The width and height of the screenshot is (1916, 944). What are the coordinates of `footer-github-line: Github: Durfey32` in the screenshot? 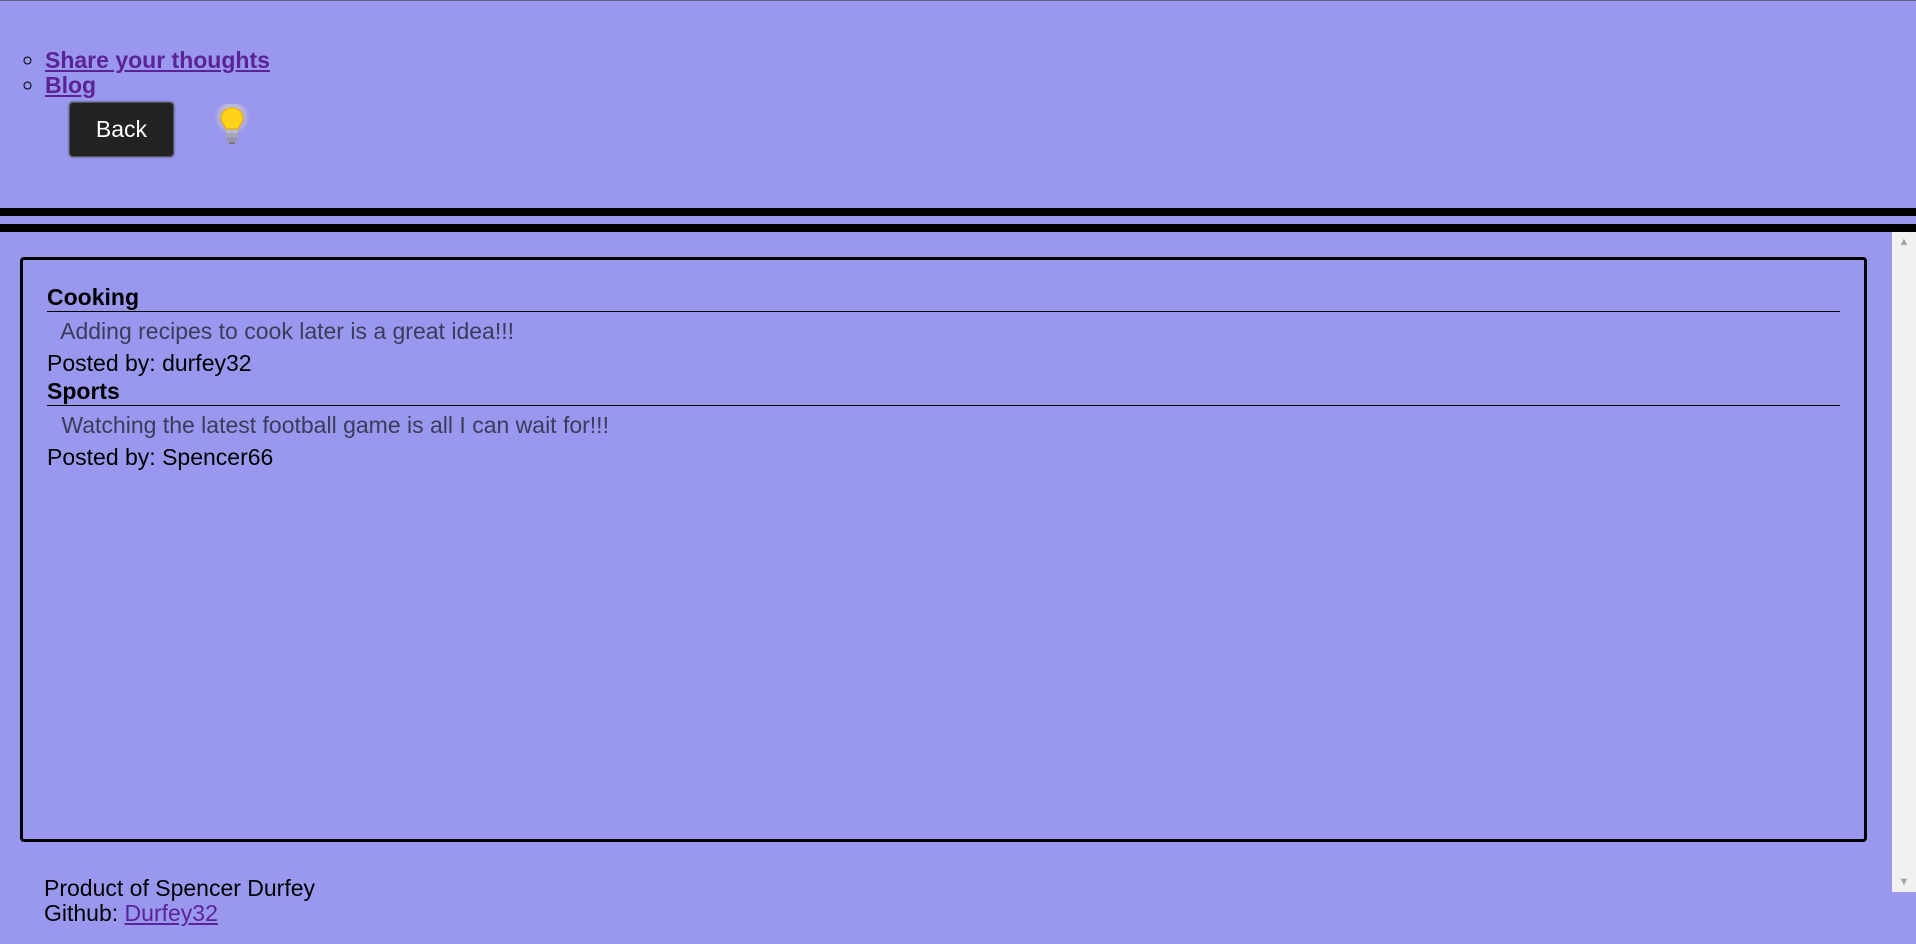 It's located at (179, 913).